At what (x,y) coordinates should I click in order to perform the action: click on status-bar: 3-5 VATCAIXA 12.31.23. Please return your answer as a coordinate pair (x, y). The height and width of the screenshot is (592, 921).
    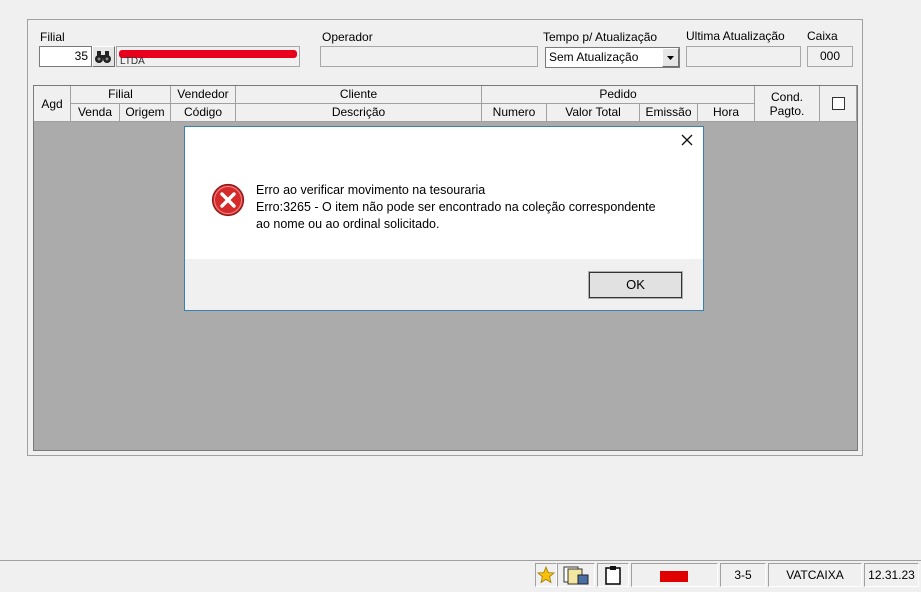
    Looking at the image, I should click on (460, 573).